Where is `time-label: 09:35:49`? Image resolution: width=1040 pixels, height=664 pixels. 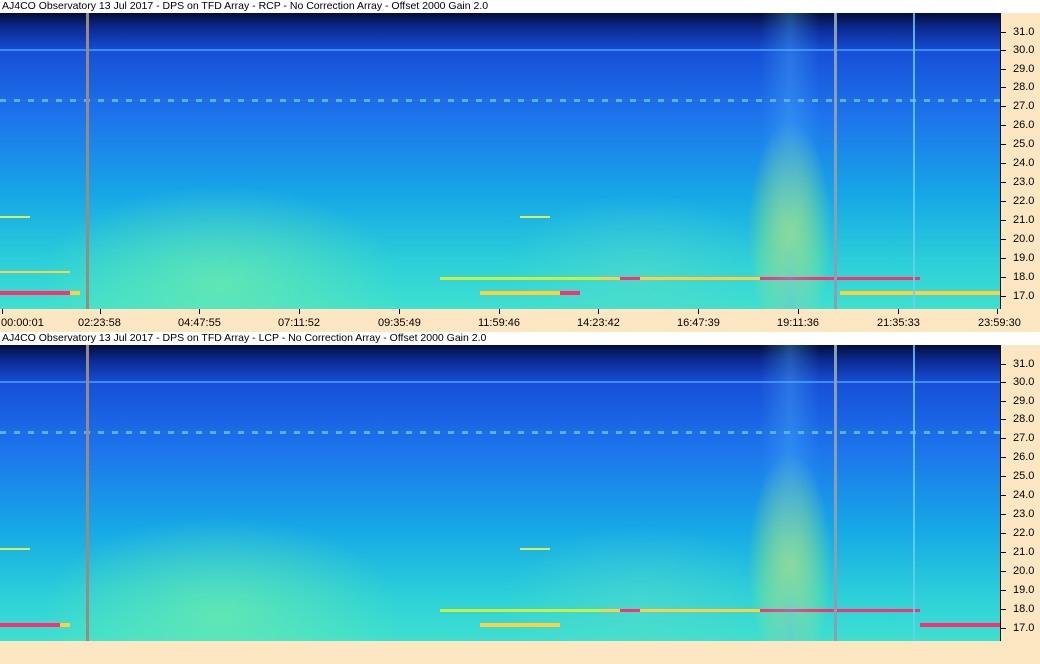 time-label: 09:35:49 is located at coordinates (399, 323).